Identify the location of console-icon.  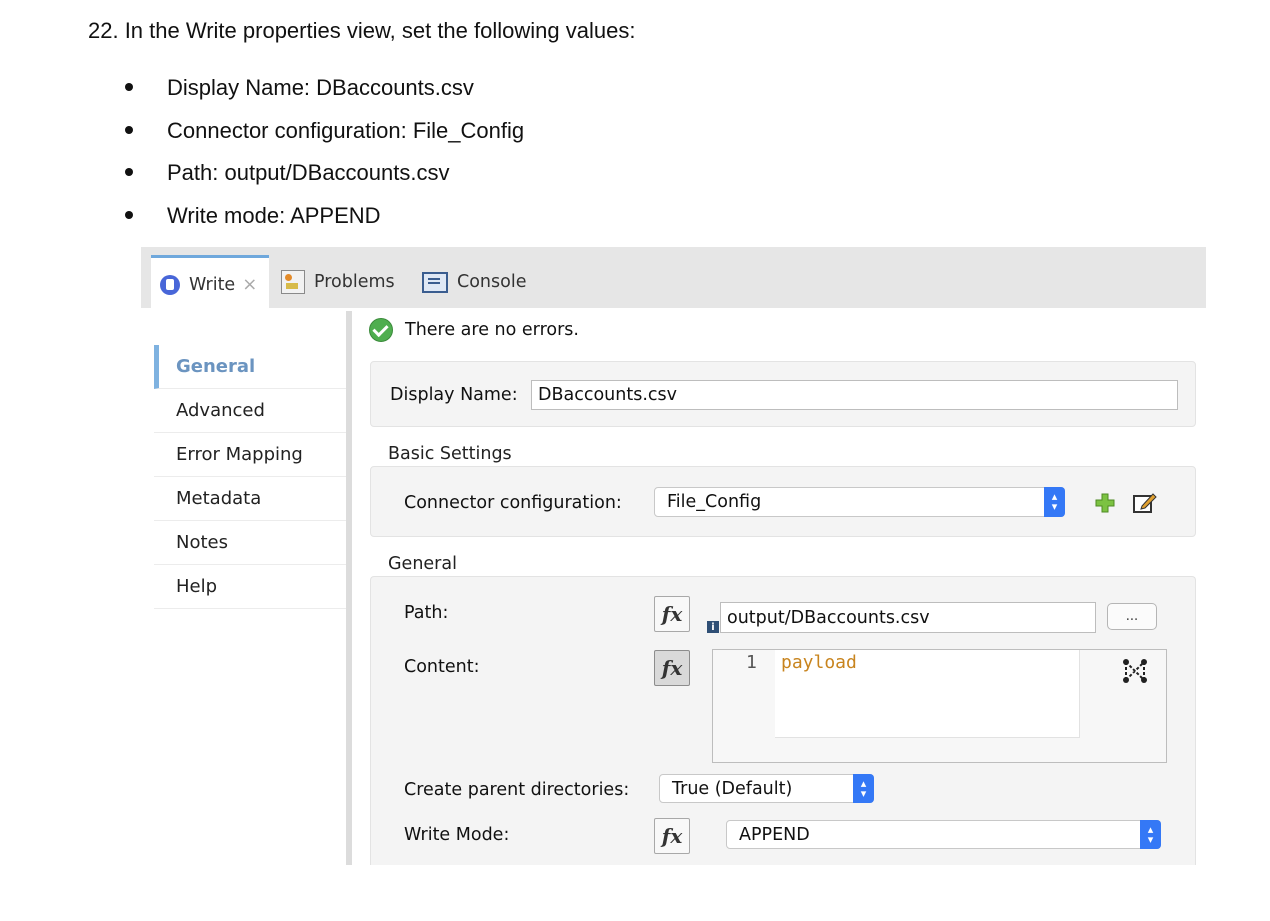
(435, 282).